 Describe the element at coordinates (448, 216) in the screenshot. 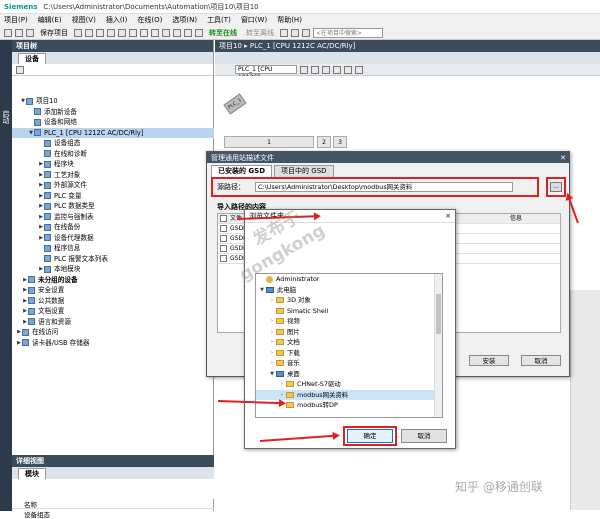

I see `close-icon: ×` at that location.